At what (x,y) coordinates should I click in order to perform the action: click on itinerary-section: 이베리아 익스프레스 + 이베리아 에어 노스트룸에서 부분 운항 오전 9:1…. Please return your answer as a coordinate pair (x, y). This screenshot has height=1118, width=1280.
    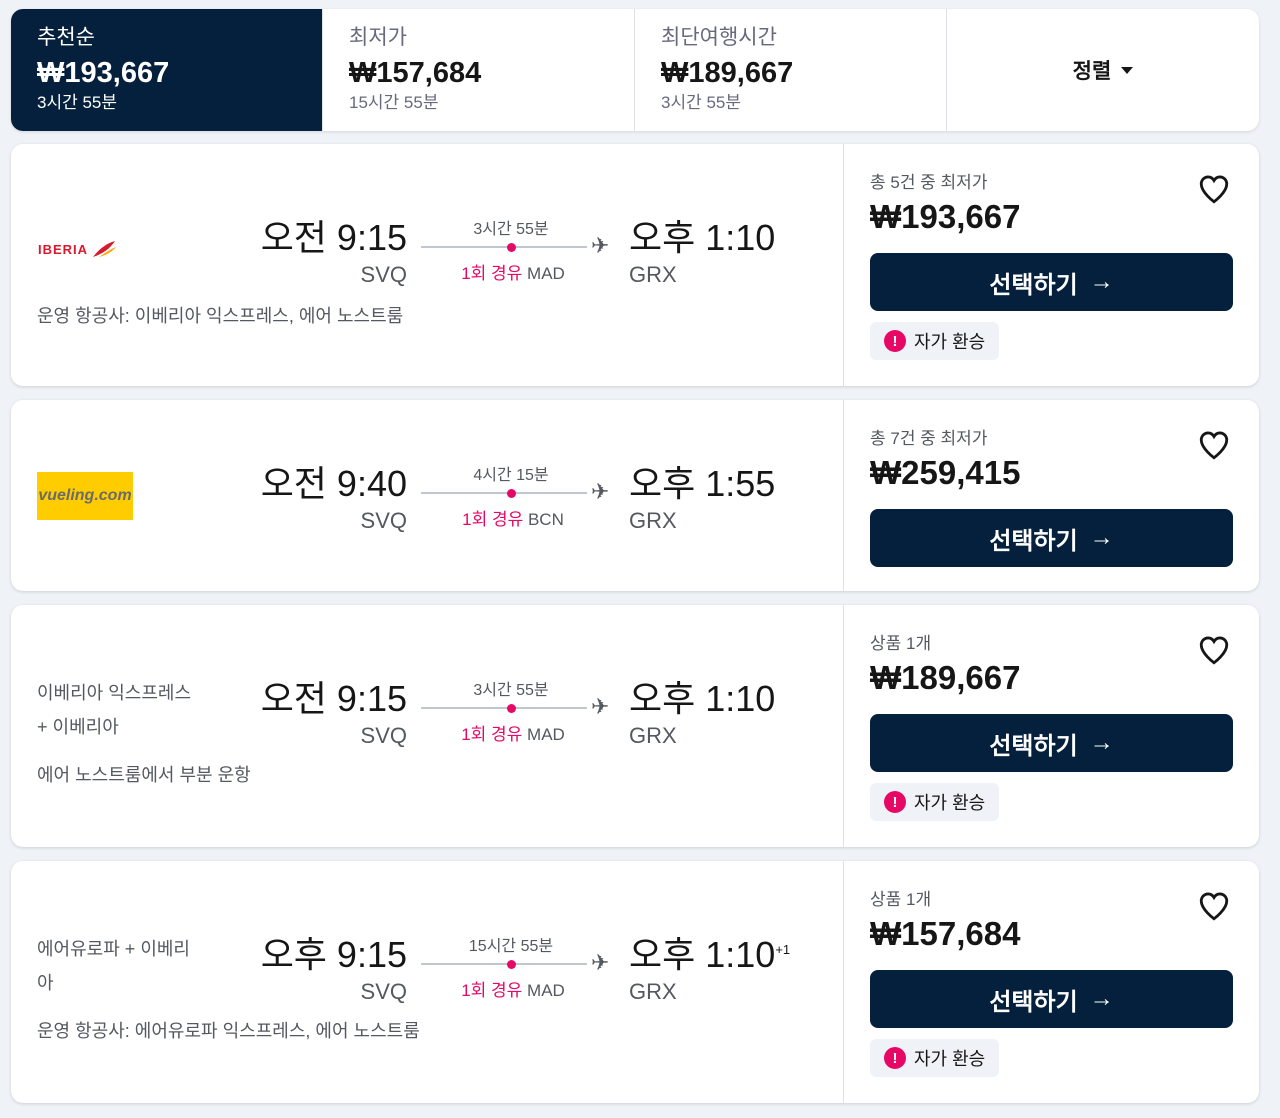
    Looking at the image, I should click on (427, 726).